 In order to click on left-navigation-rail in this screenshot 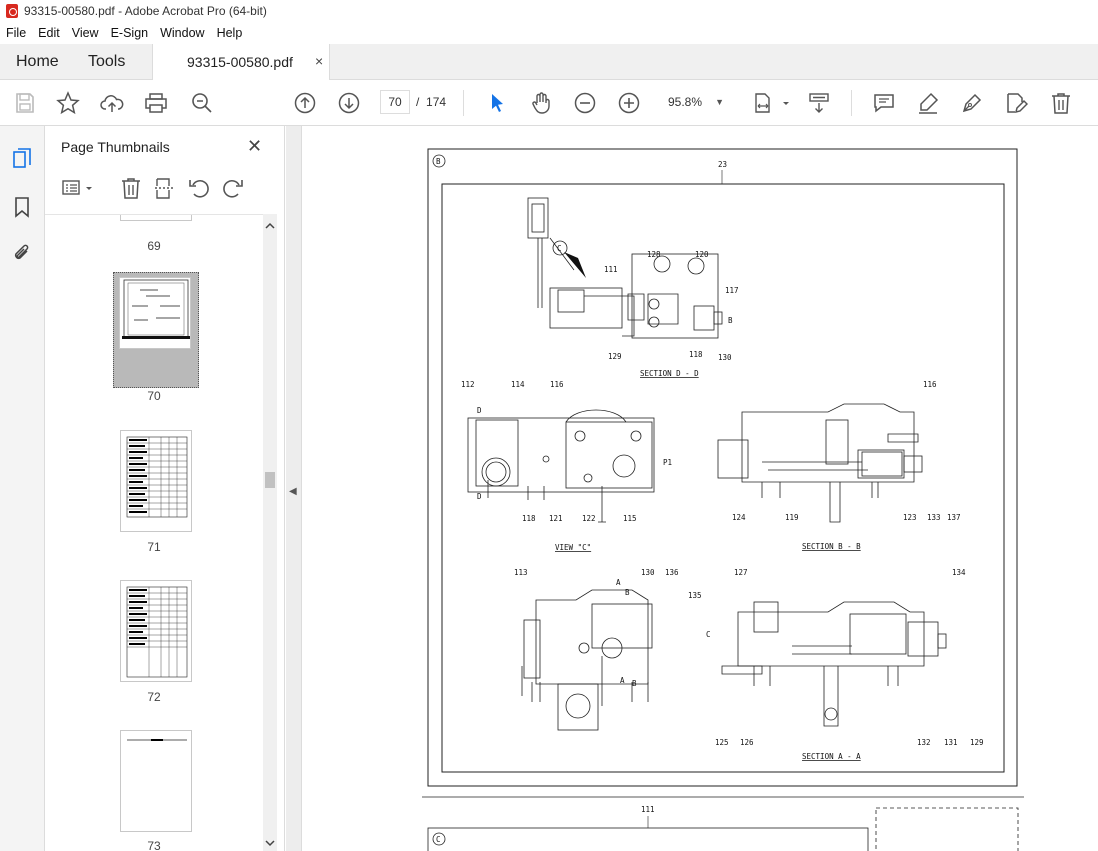, I will do `click(22, 488)`.